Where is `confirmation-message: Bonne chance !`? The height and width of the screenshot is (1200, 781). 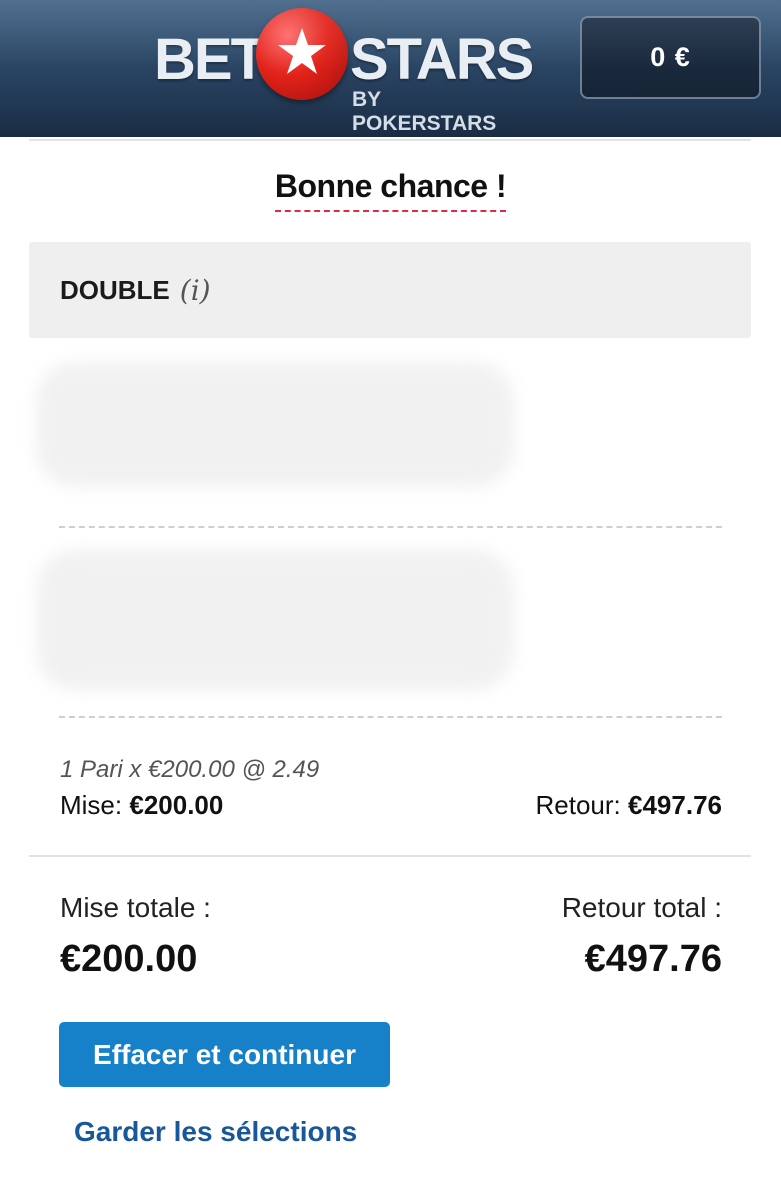
confirmation-message: Bonne chance ! is located at coordinates (390, 190).